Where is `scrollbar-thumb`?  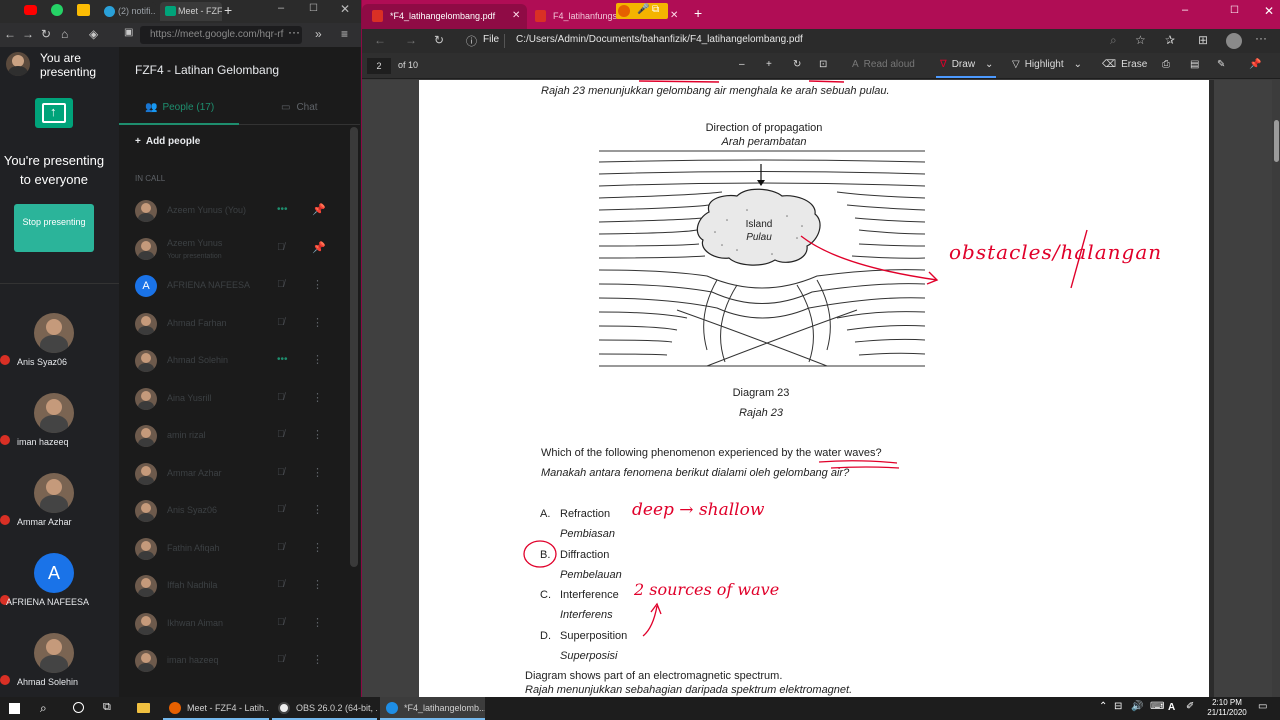 scrollbar-thumb is located at coordinates (1276, 141).